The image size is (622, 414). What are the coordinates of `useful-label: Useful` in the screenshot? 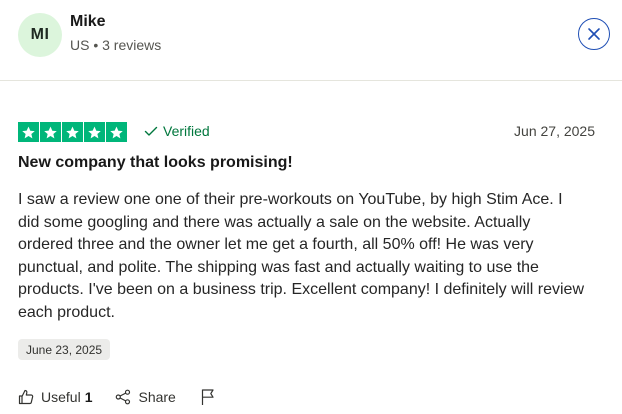 It's located at (61, 397).